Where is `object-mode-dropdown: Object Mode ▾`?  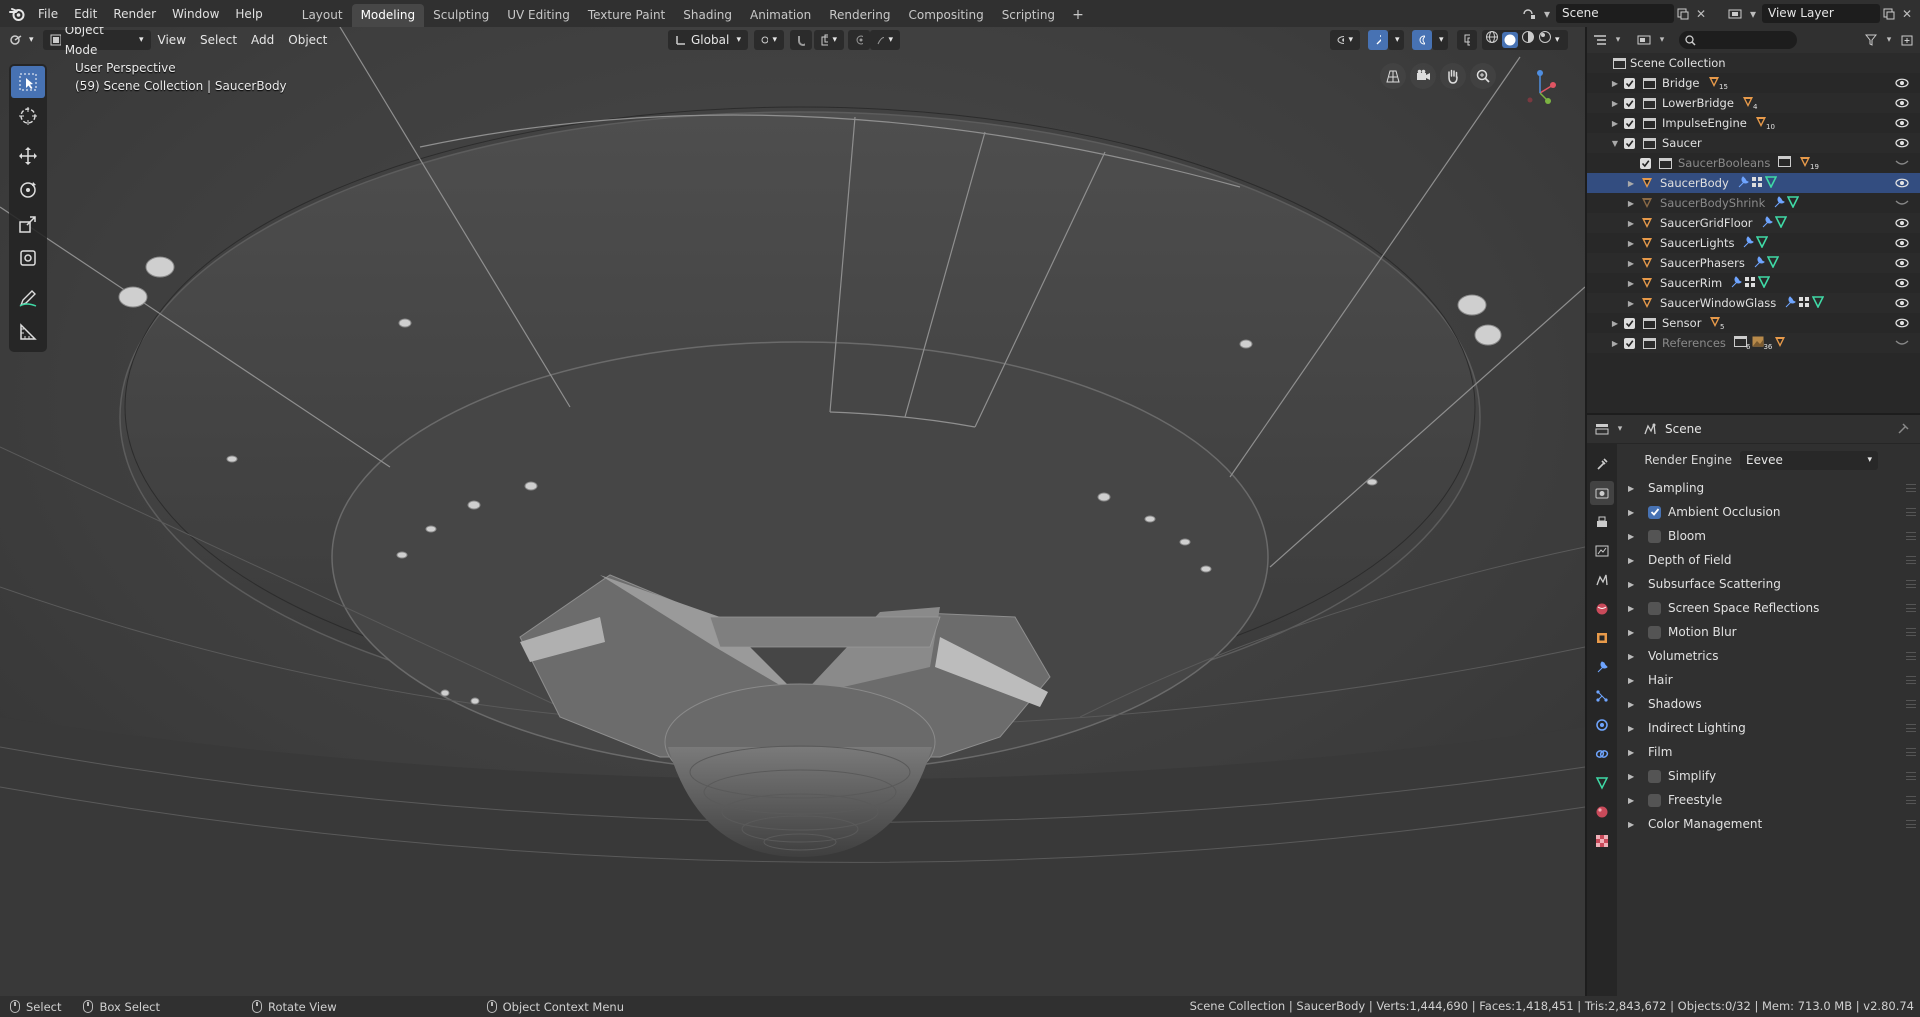
object-mode-dropdown: Object Mode ▾ is located at coordinates (96, 42).